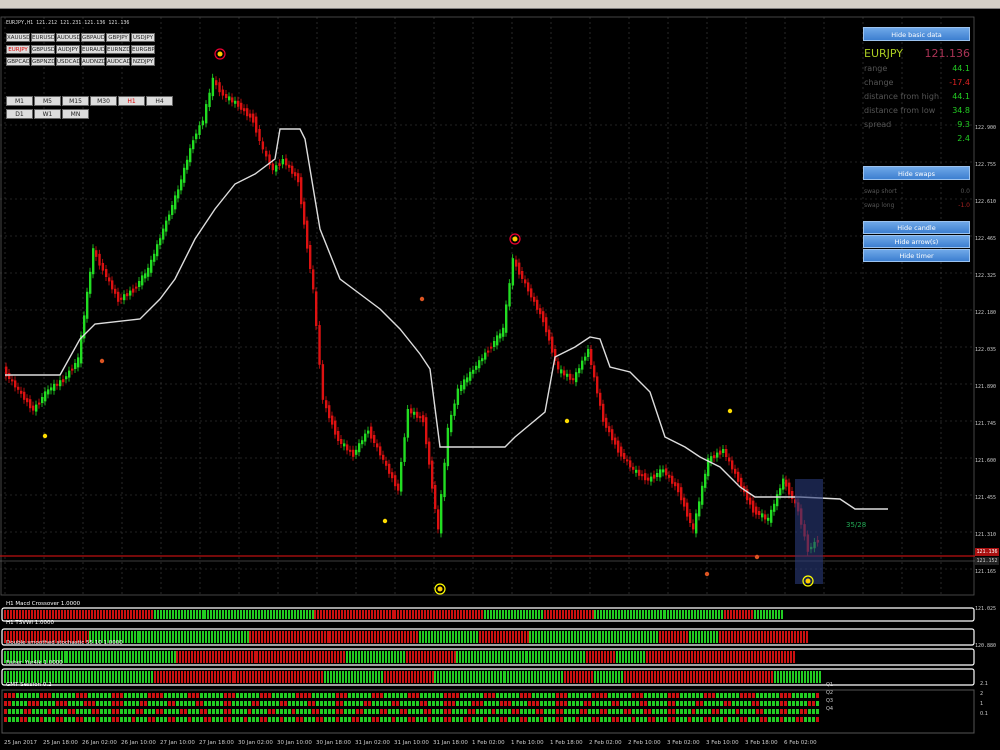  Describe the element at coordinates (43, 37) in the screenshot. I see `symbol-button-eurusd: EURUSD` at that location.